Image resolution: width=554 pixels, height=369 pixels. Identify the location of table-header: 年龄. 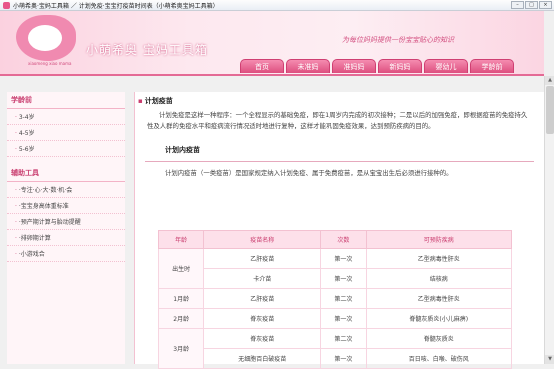
(181, 239).